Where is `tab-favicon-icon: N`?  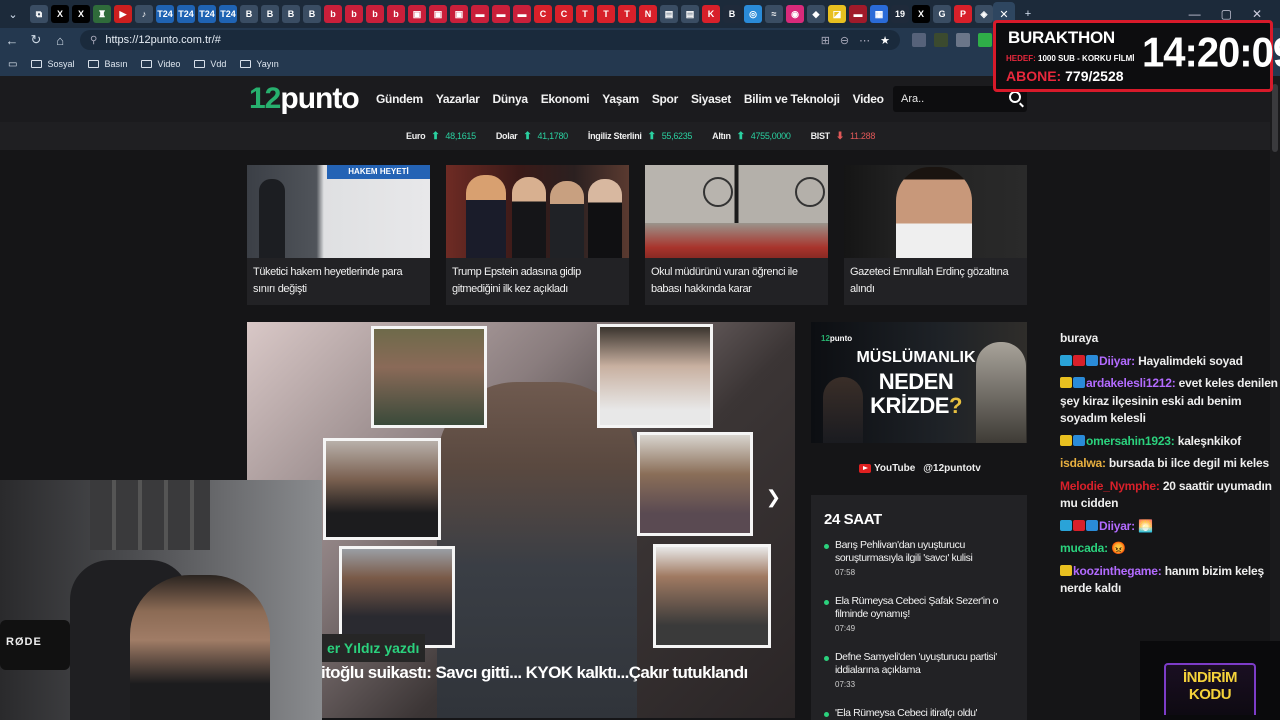
tab-favicon-icon: N is located at coordinates (648, 14).